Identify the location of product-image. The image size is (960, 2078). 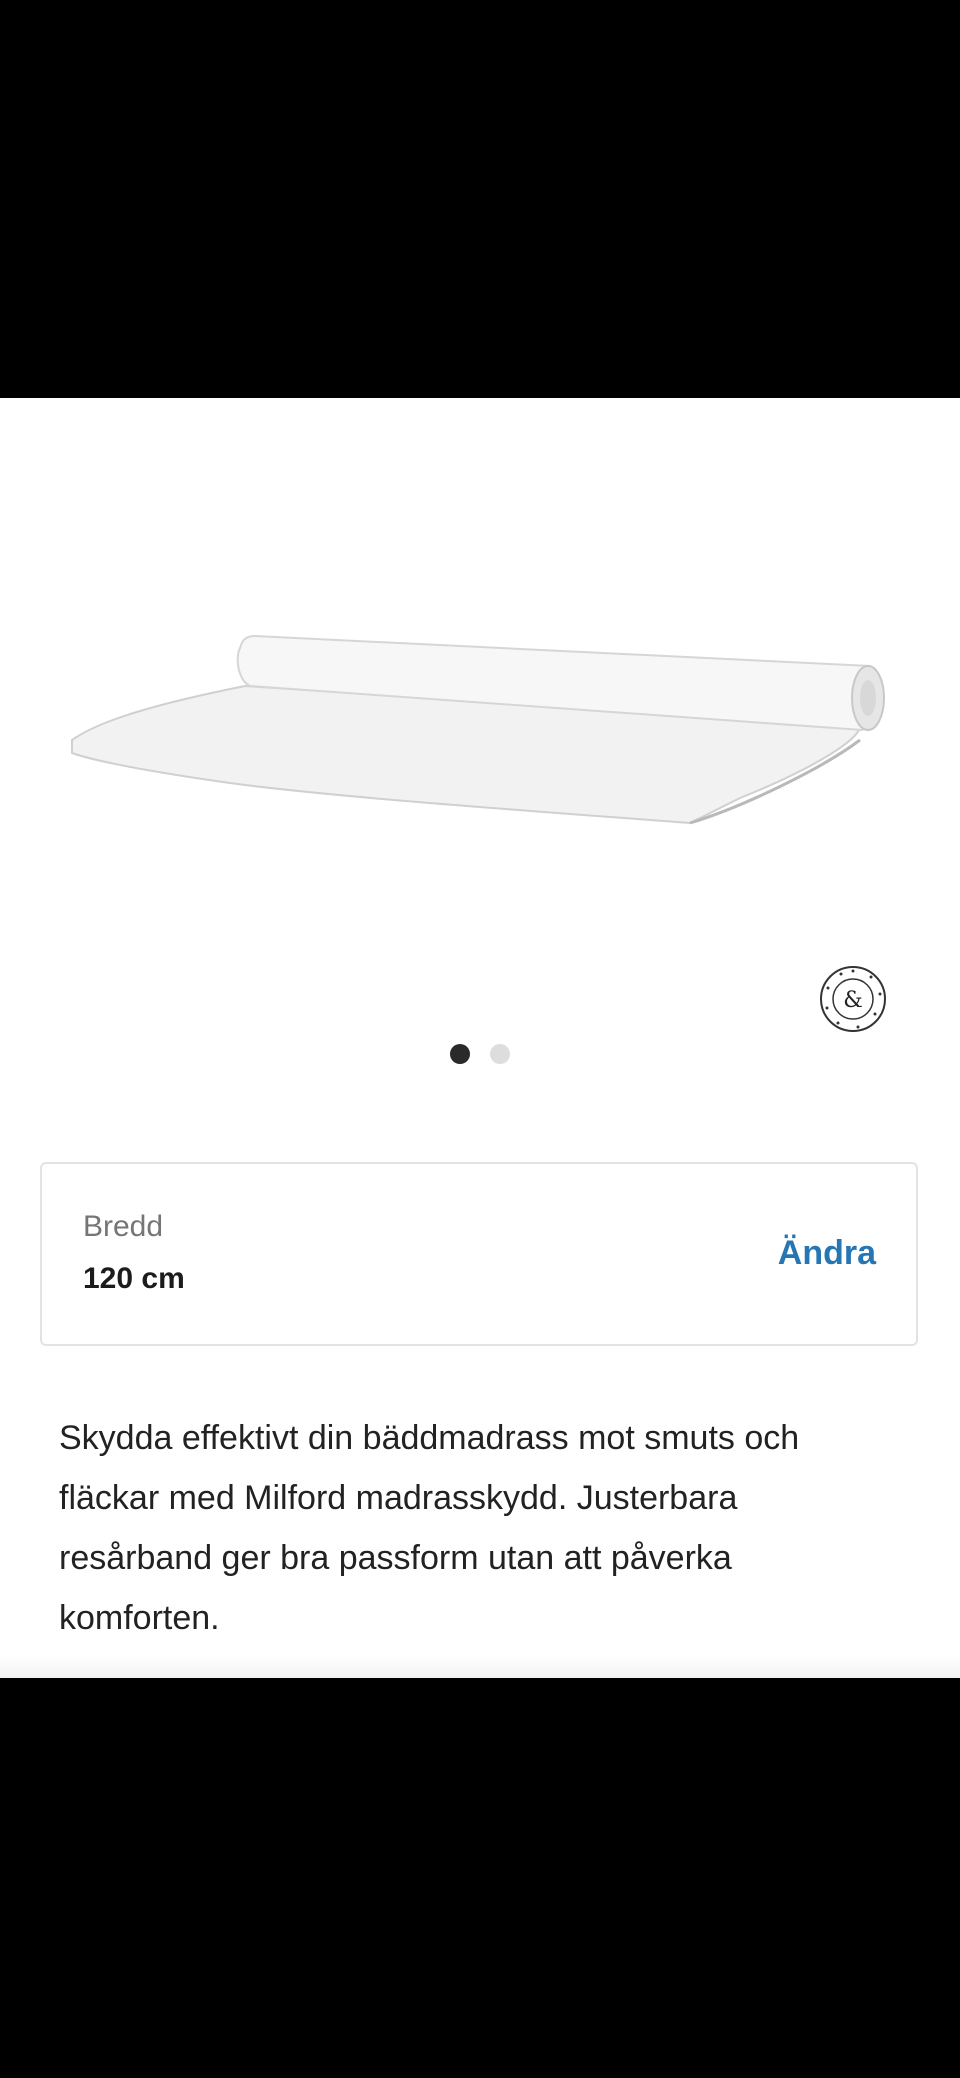
(478, 729).